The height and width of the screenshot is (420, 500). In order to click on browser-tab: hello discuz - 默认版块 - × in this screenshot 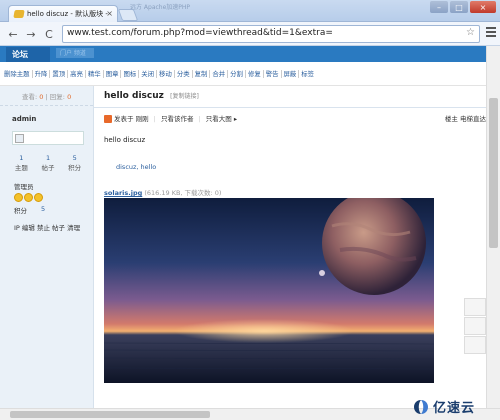, I will do `click(63, 13)`.